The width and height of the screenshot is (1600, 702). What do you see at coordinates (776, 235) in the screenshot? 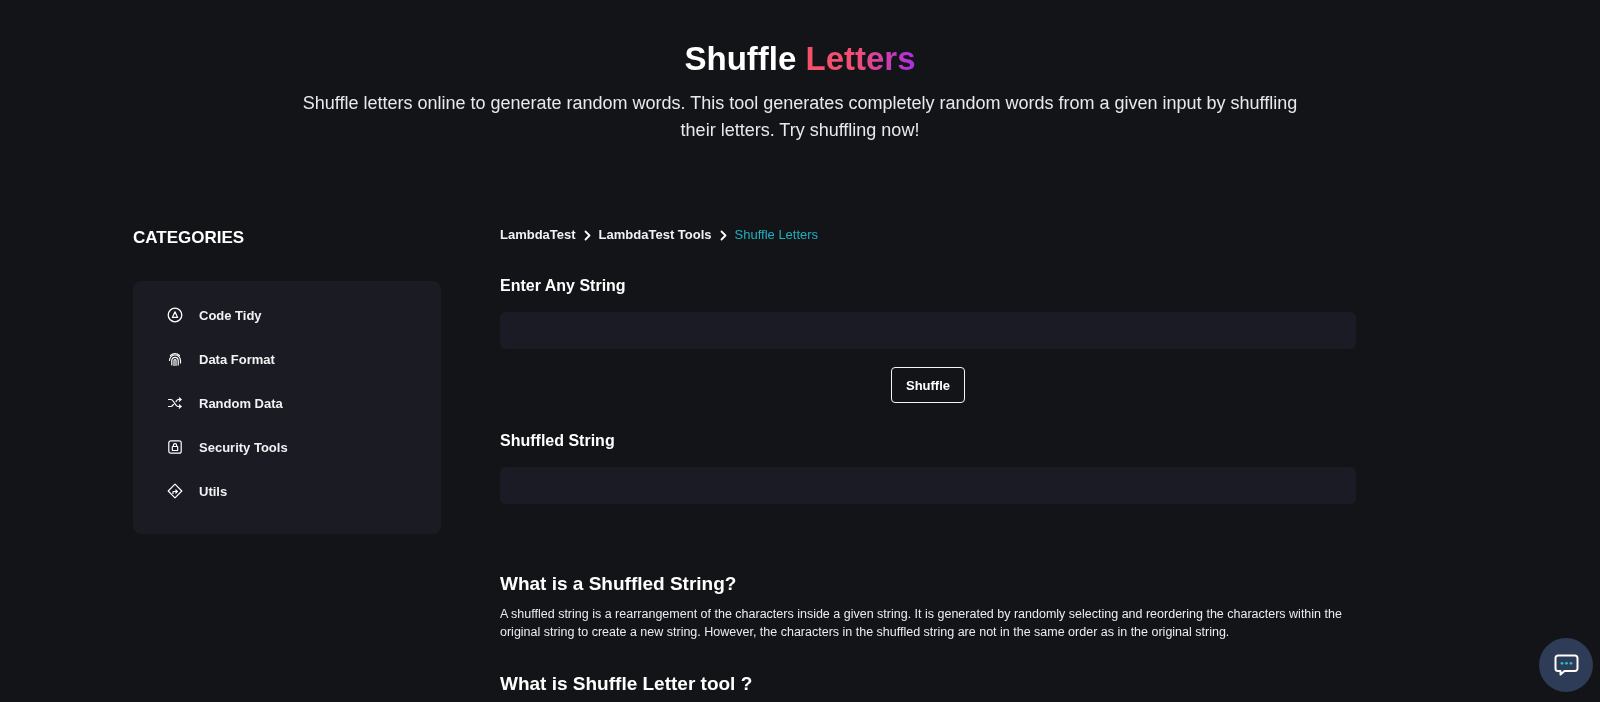
I see `breadcrumb-current: Shuffle Letters` at bounding box center [776, 235].